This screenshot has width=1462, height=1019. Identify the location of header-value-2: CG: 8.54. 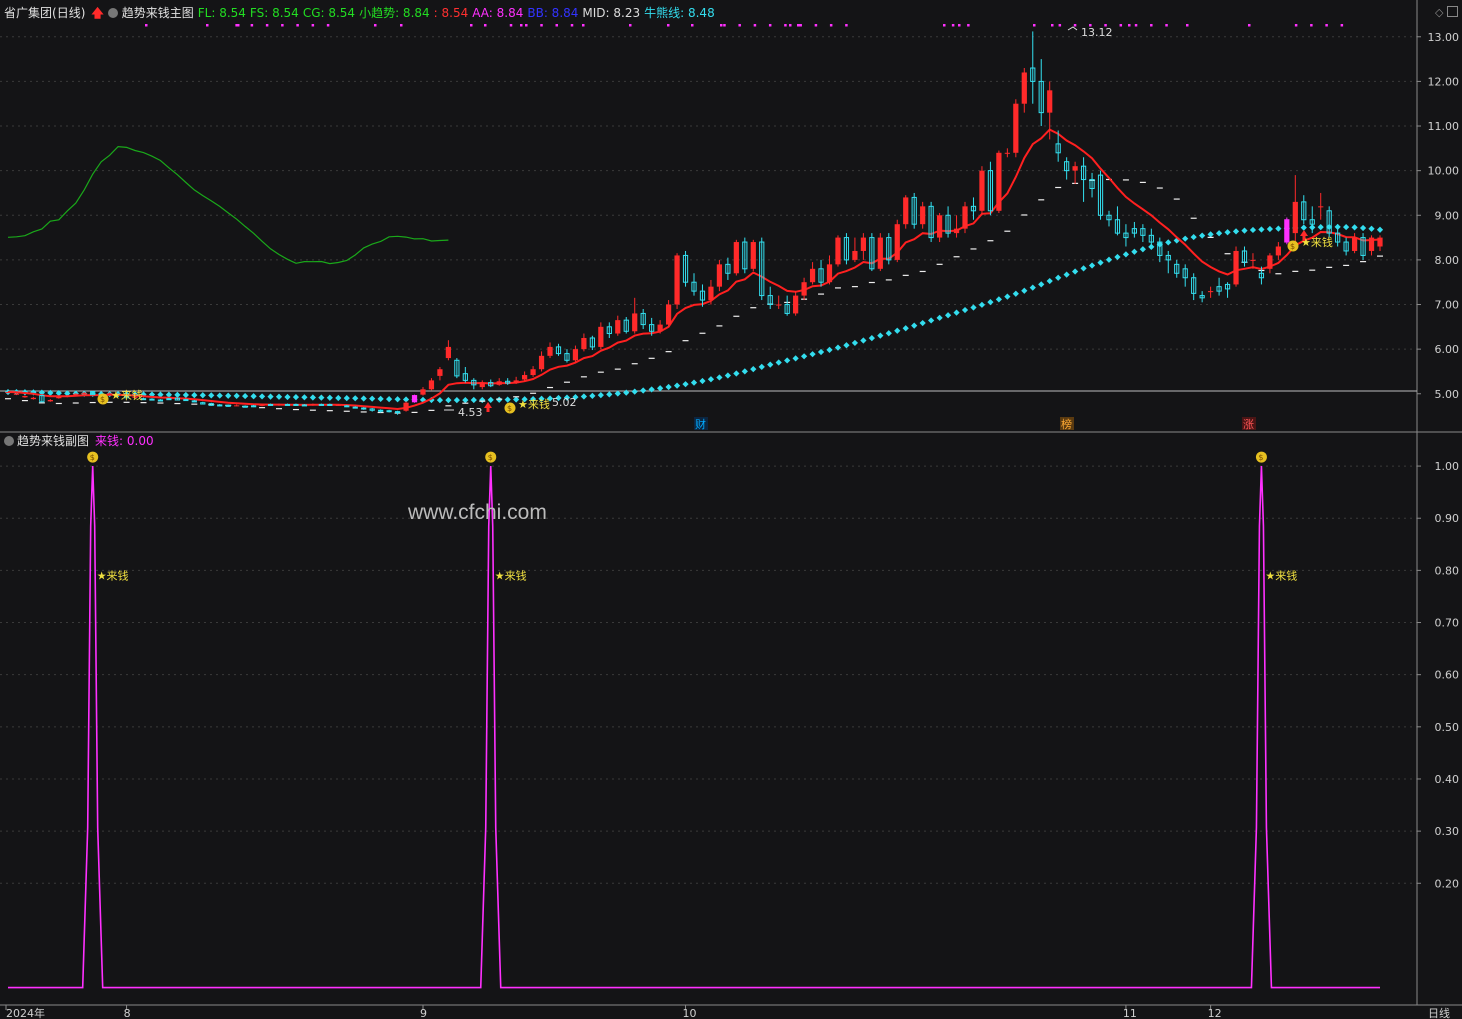
(329, 13).